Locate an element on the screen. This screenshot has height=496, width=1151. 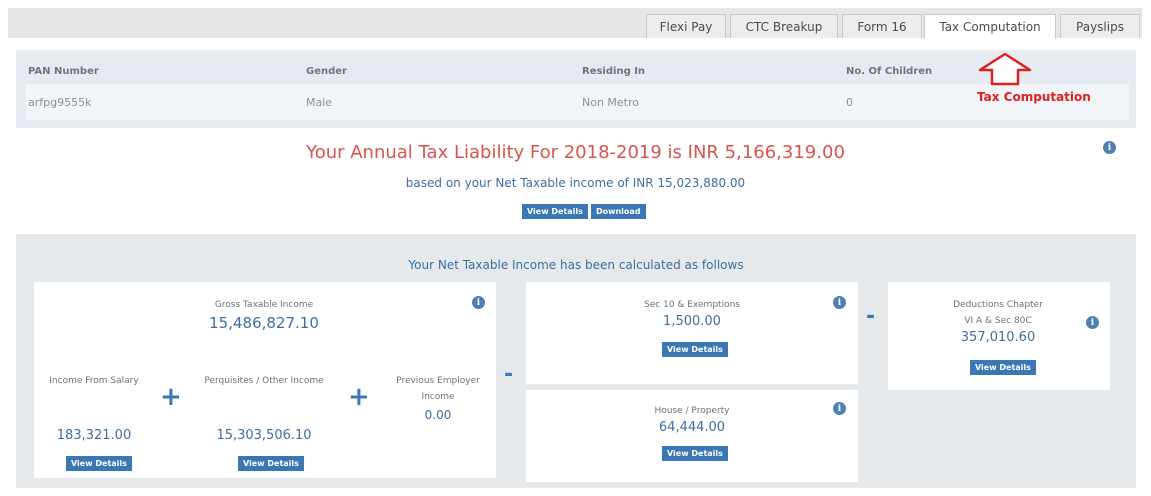
tab-tax-computation: Tax Computation is located at coordinates (990, 26).